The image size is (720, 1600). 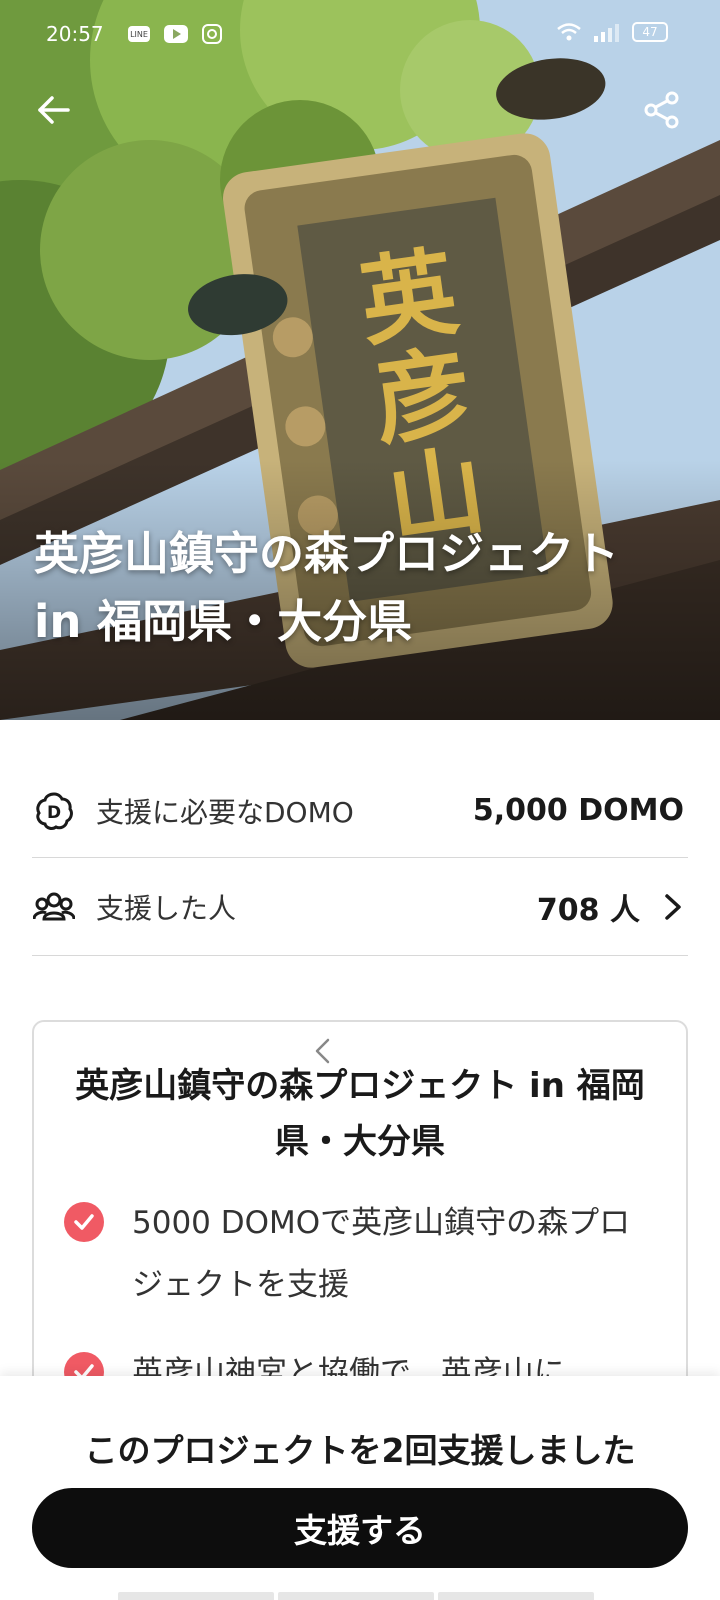 I want to click on instagram-icon, so click(x=212, y=34).